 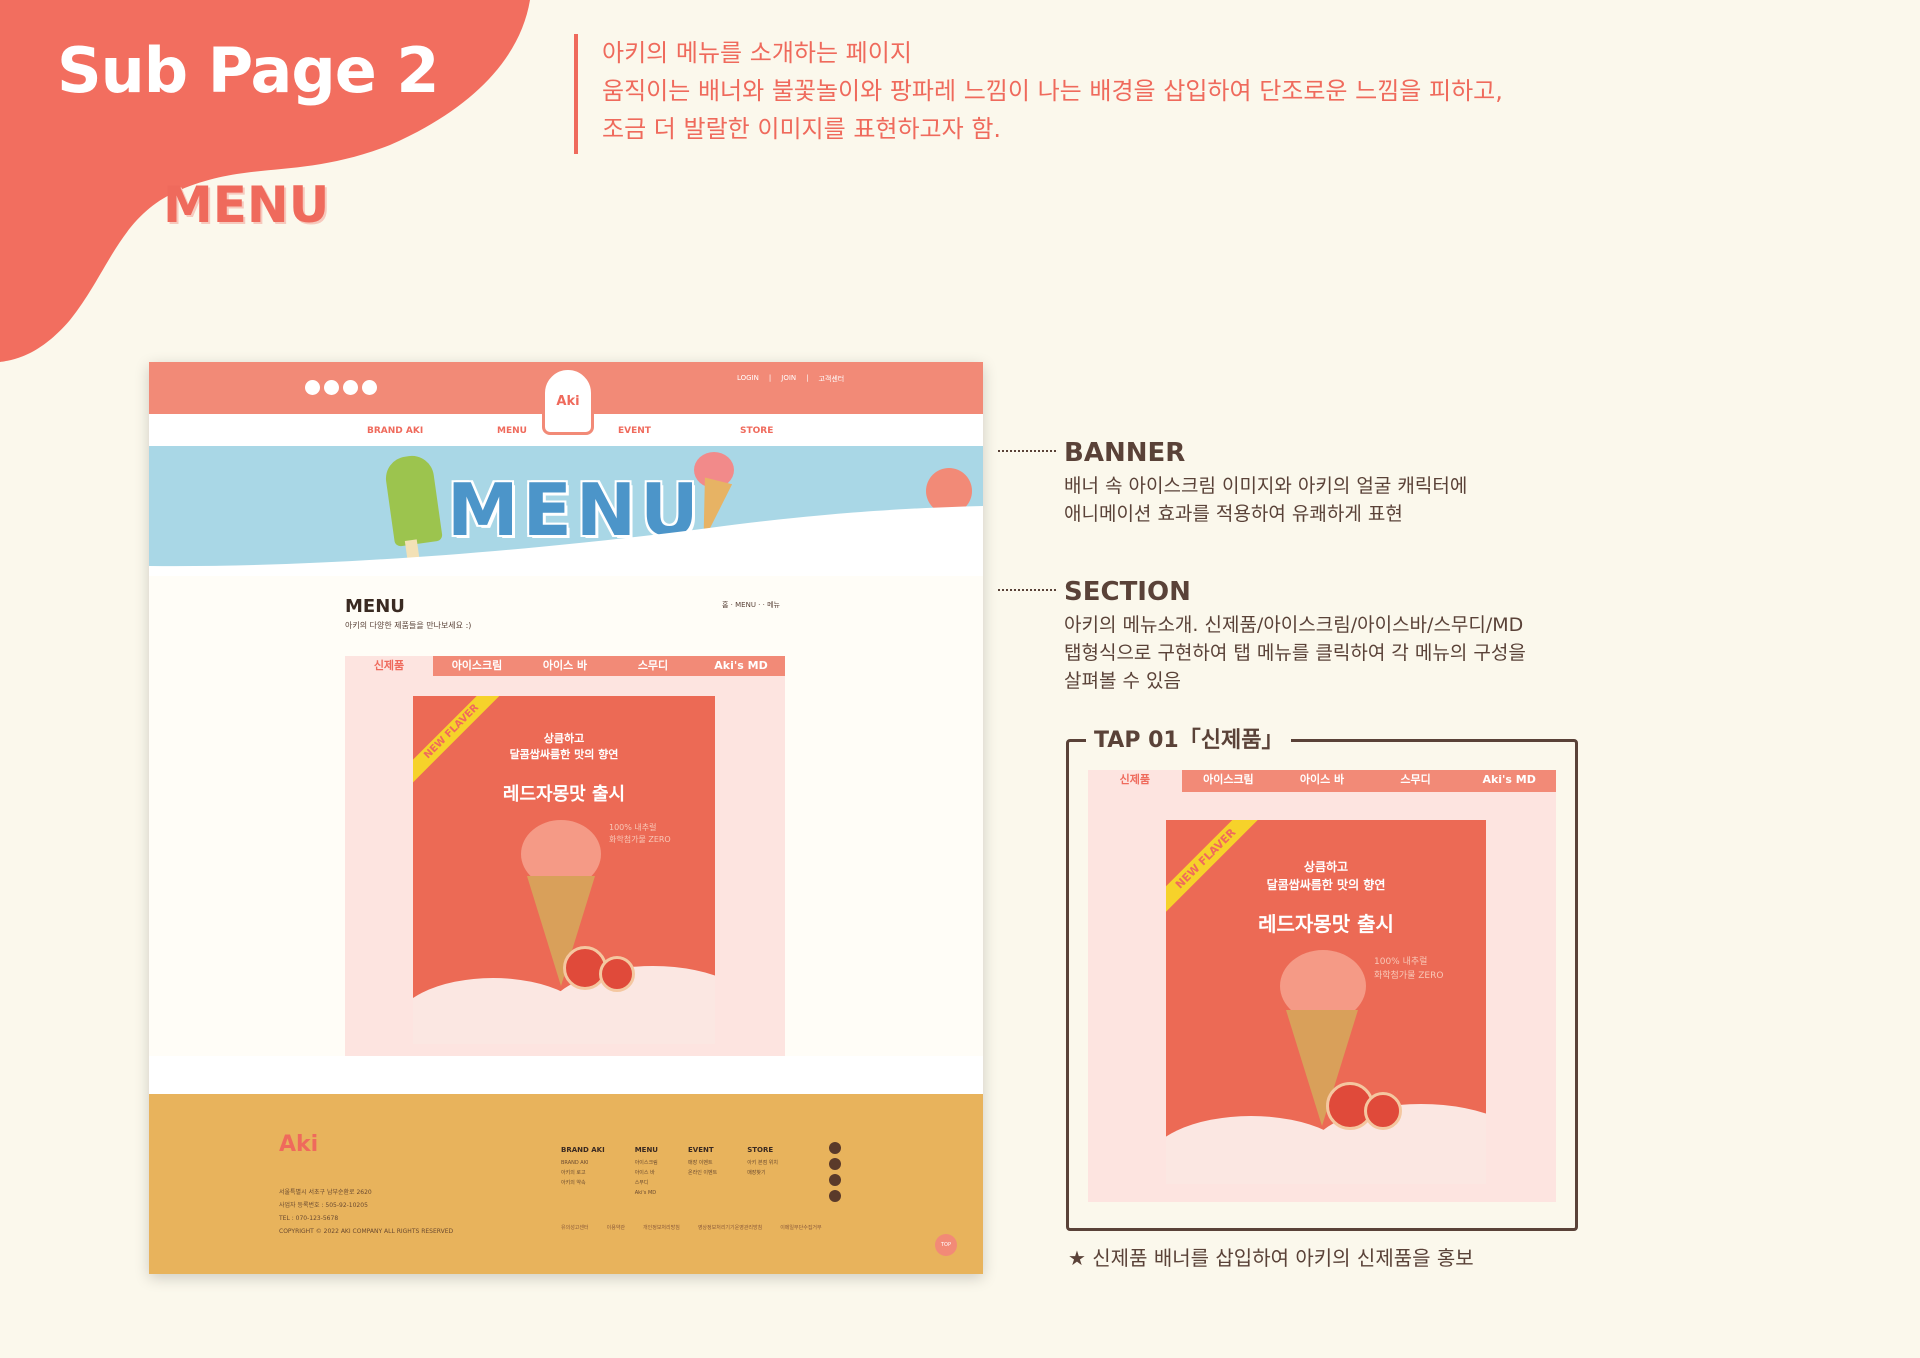 I want to click on footer-col-title: EVENT, so click(x=702, y=1150).